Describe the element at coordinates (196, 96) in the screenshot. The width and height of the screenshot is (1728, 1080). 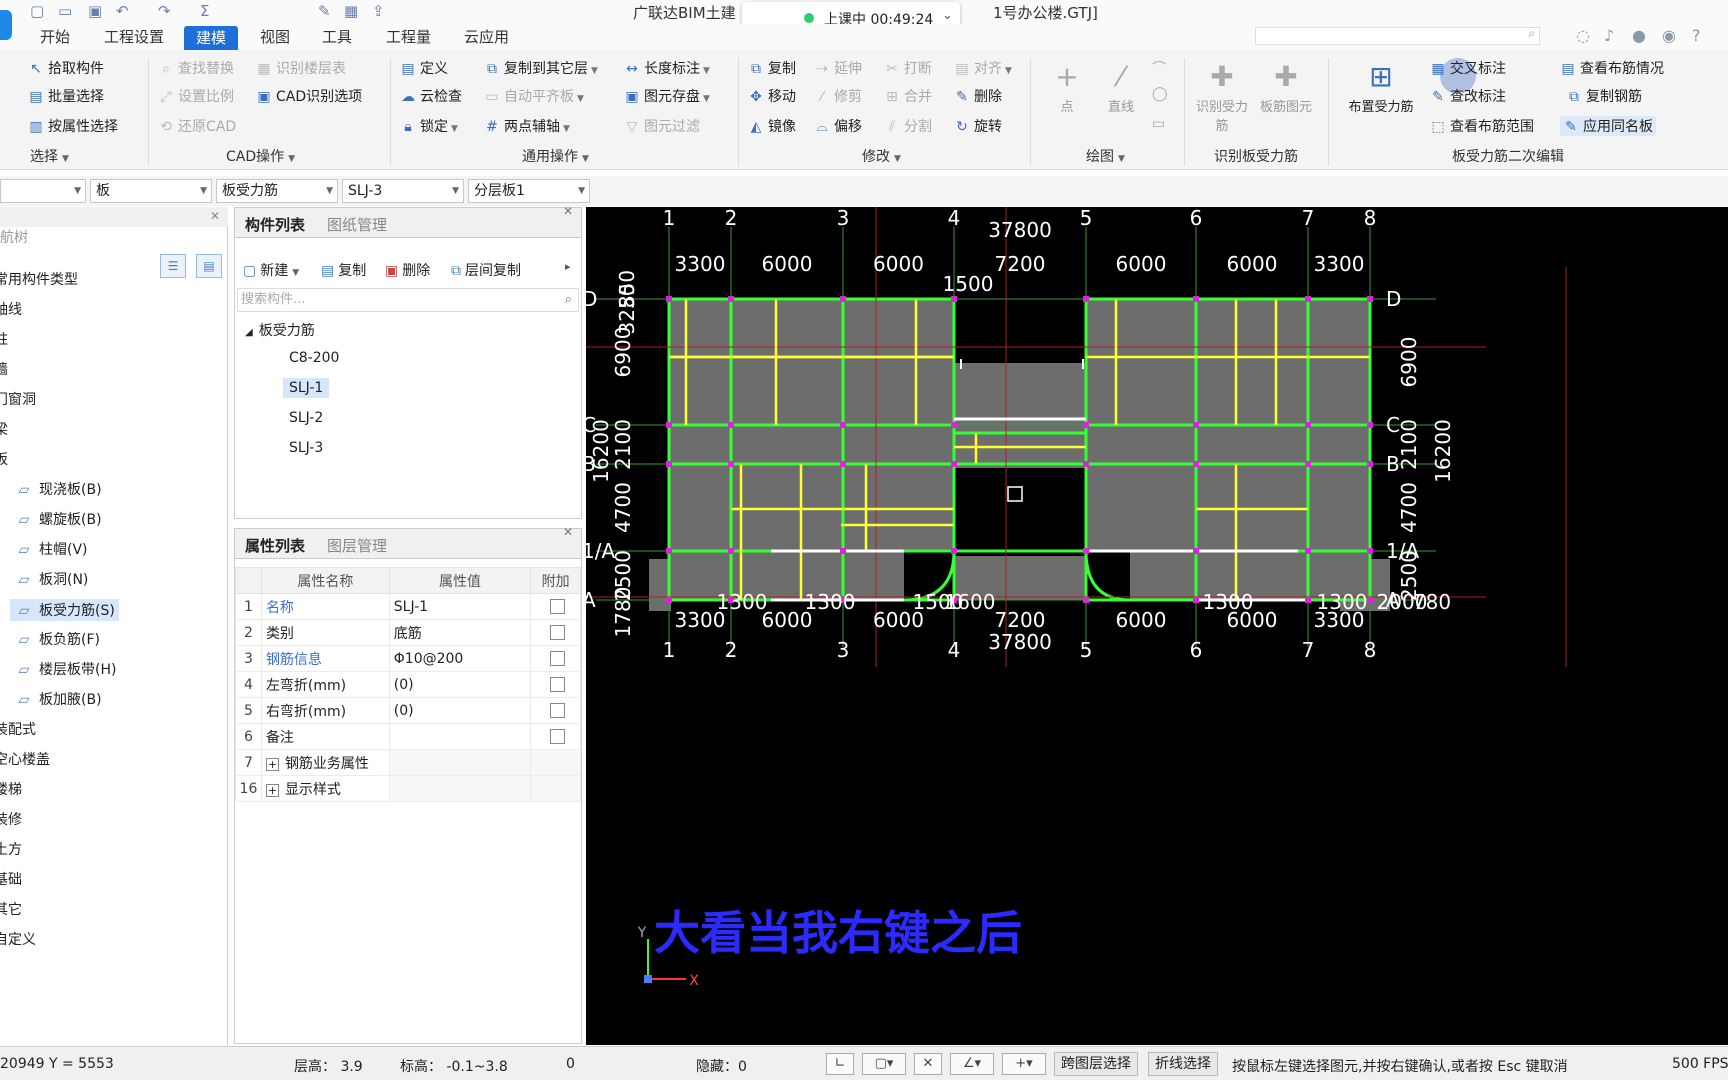
I see `set-scale-button: ⤢ 设置比例` at that location.